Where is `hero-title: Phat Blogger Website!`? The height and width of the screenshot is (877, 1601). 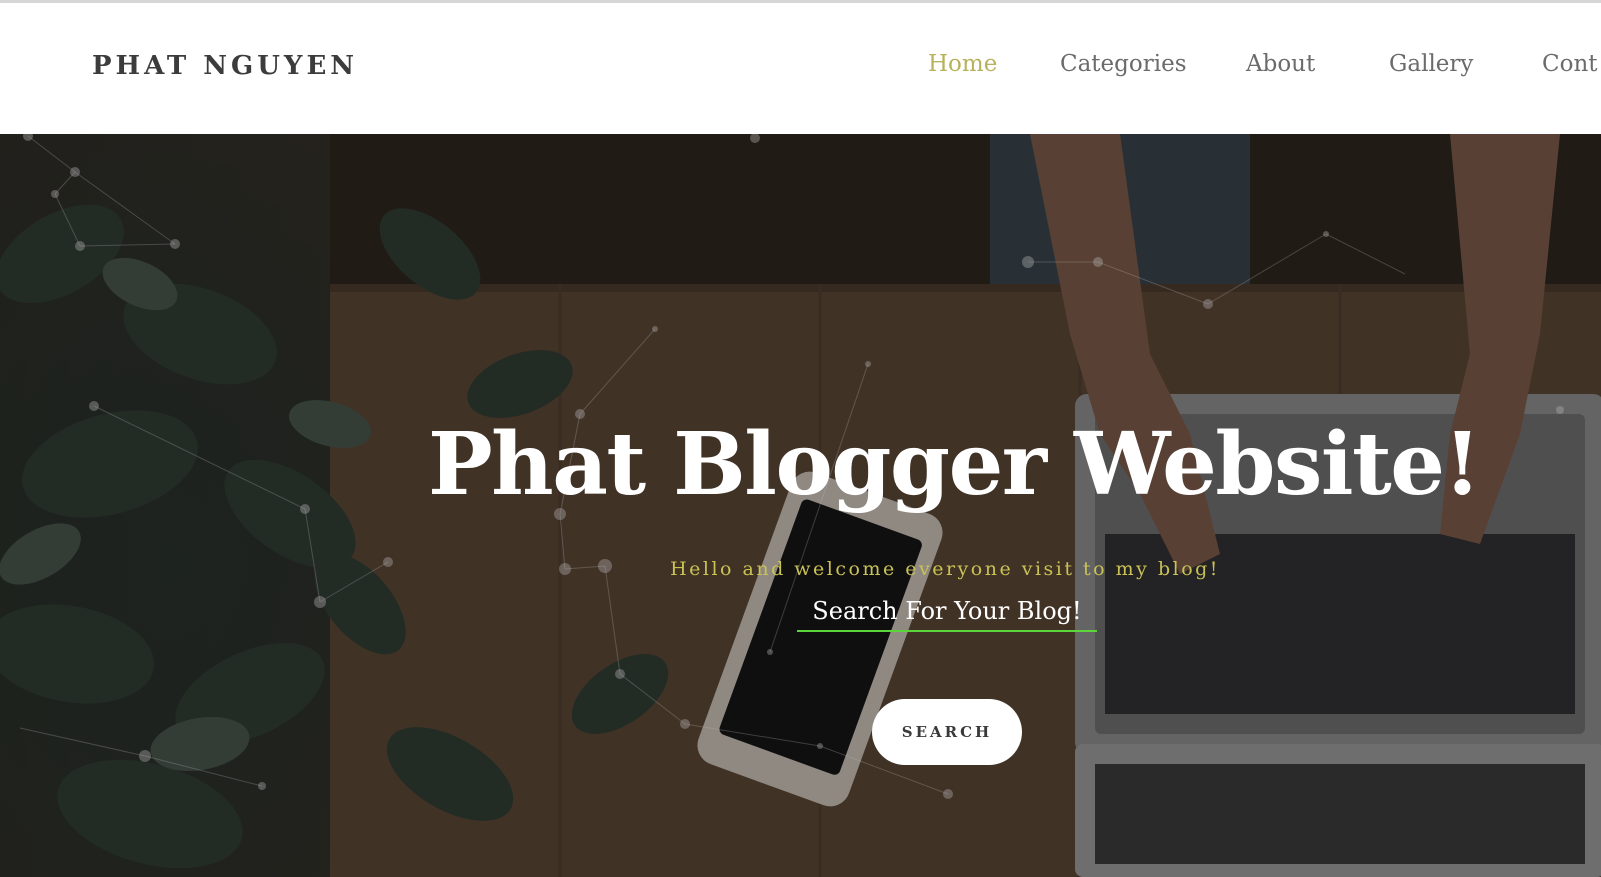 hero-title: Phat Blogger Website! is located at coordinates (954, 464).